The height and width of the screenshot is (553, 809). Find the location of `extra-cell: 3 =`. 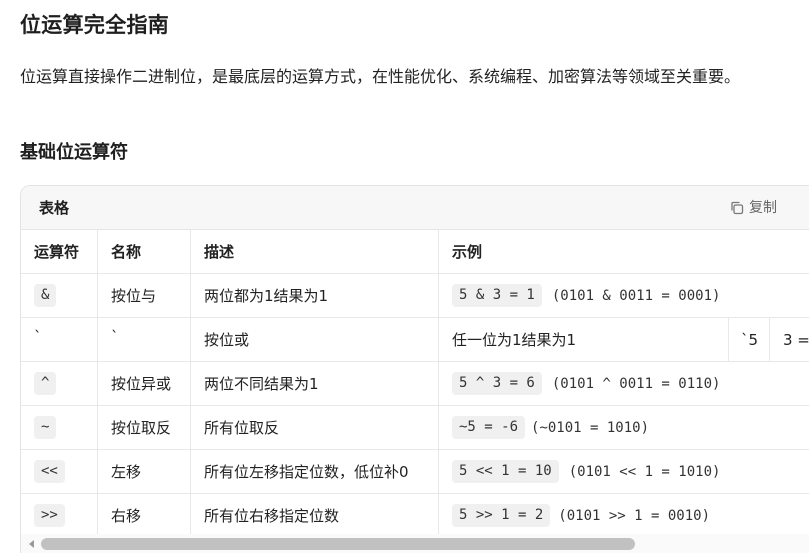

extra-cell: 3 = is located at coordinates (796, 339).